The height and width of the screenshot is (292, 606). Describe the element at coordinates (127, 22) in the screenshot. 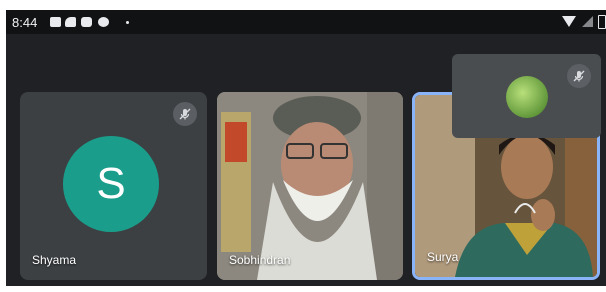

I see `more-notifications-icon` at that location.